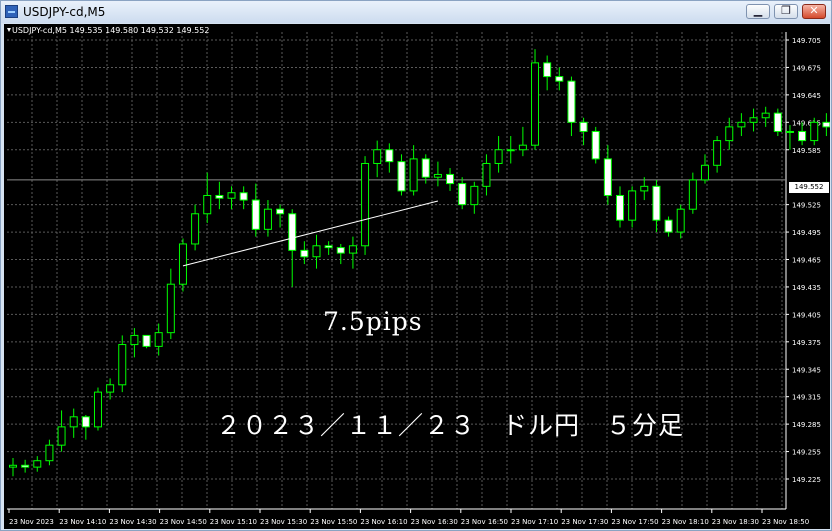 Image resolution: width=832 pixels, height=531 pixels. I want to click on time-tick-label: 23 Nov 17:10, so click(534, 522).